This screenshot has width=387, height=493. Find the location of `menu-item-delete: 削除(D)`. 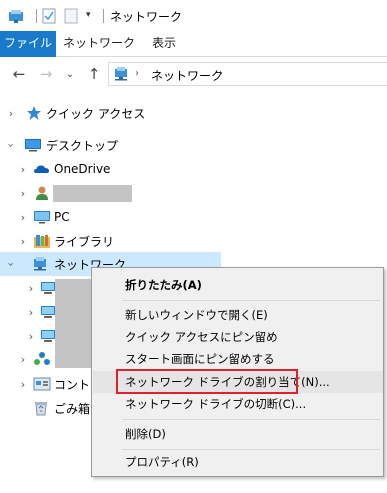

menu-item-delete: 削除(D) is located at coordinates (238, 434).